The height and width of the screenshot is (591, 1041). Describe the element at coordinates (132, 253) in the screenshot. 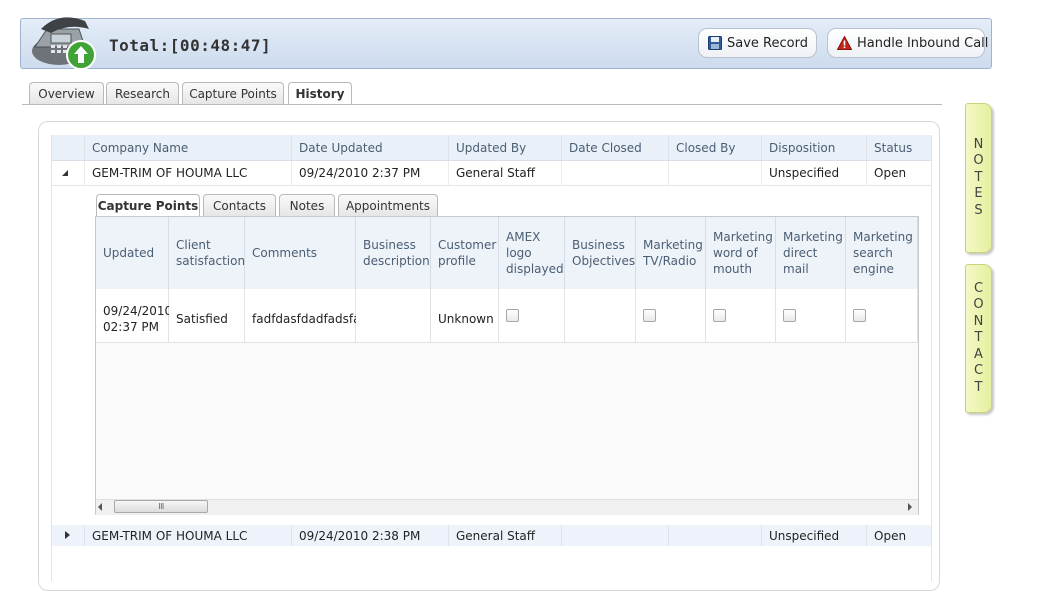

I see `col-updated: Updated` at that location.